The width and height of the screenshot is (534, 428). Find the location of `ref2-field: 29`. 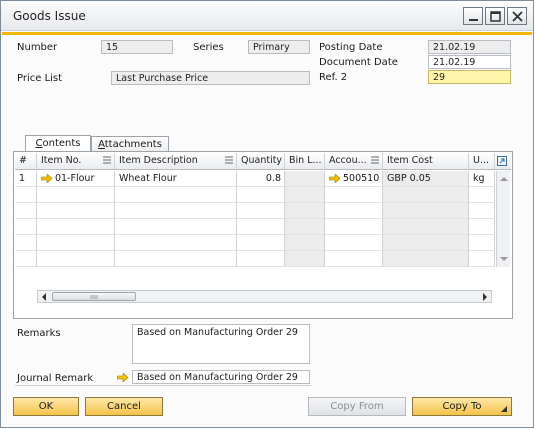

ref2-field: 29 is located at coordinates (469, 77).